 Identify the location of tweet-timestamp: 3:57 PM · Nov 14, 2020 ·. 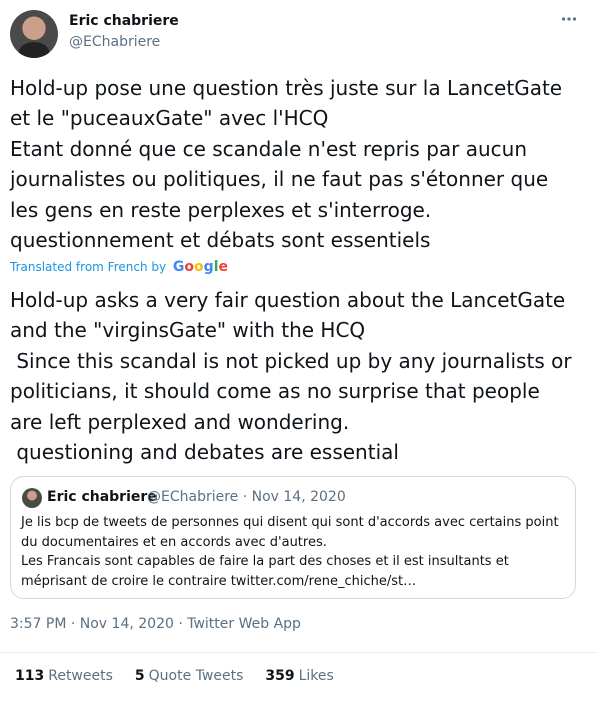
(98, 624).